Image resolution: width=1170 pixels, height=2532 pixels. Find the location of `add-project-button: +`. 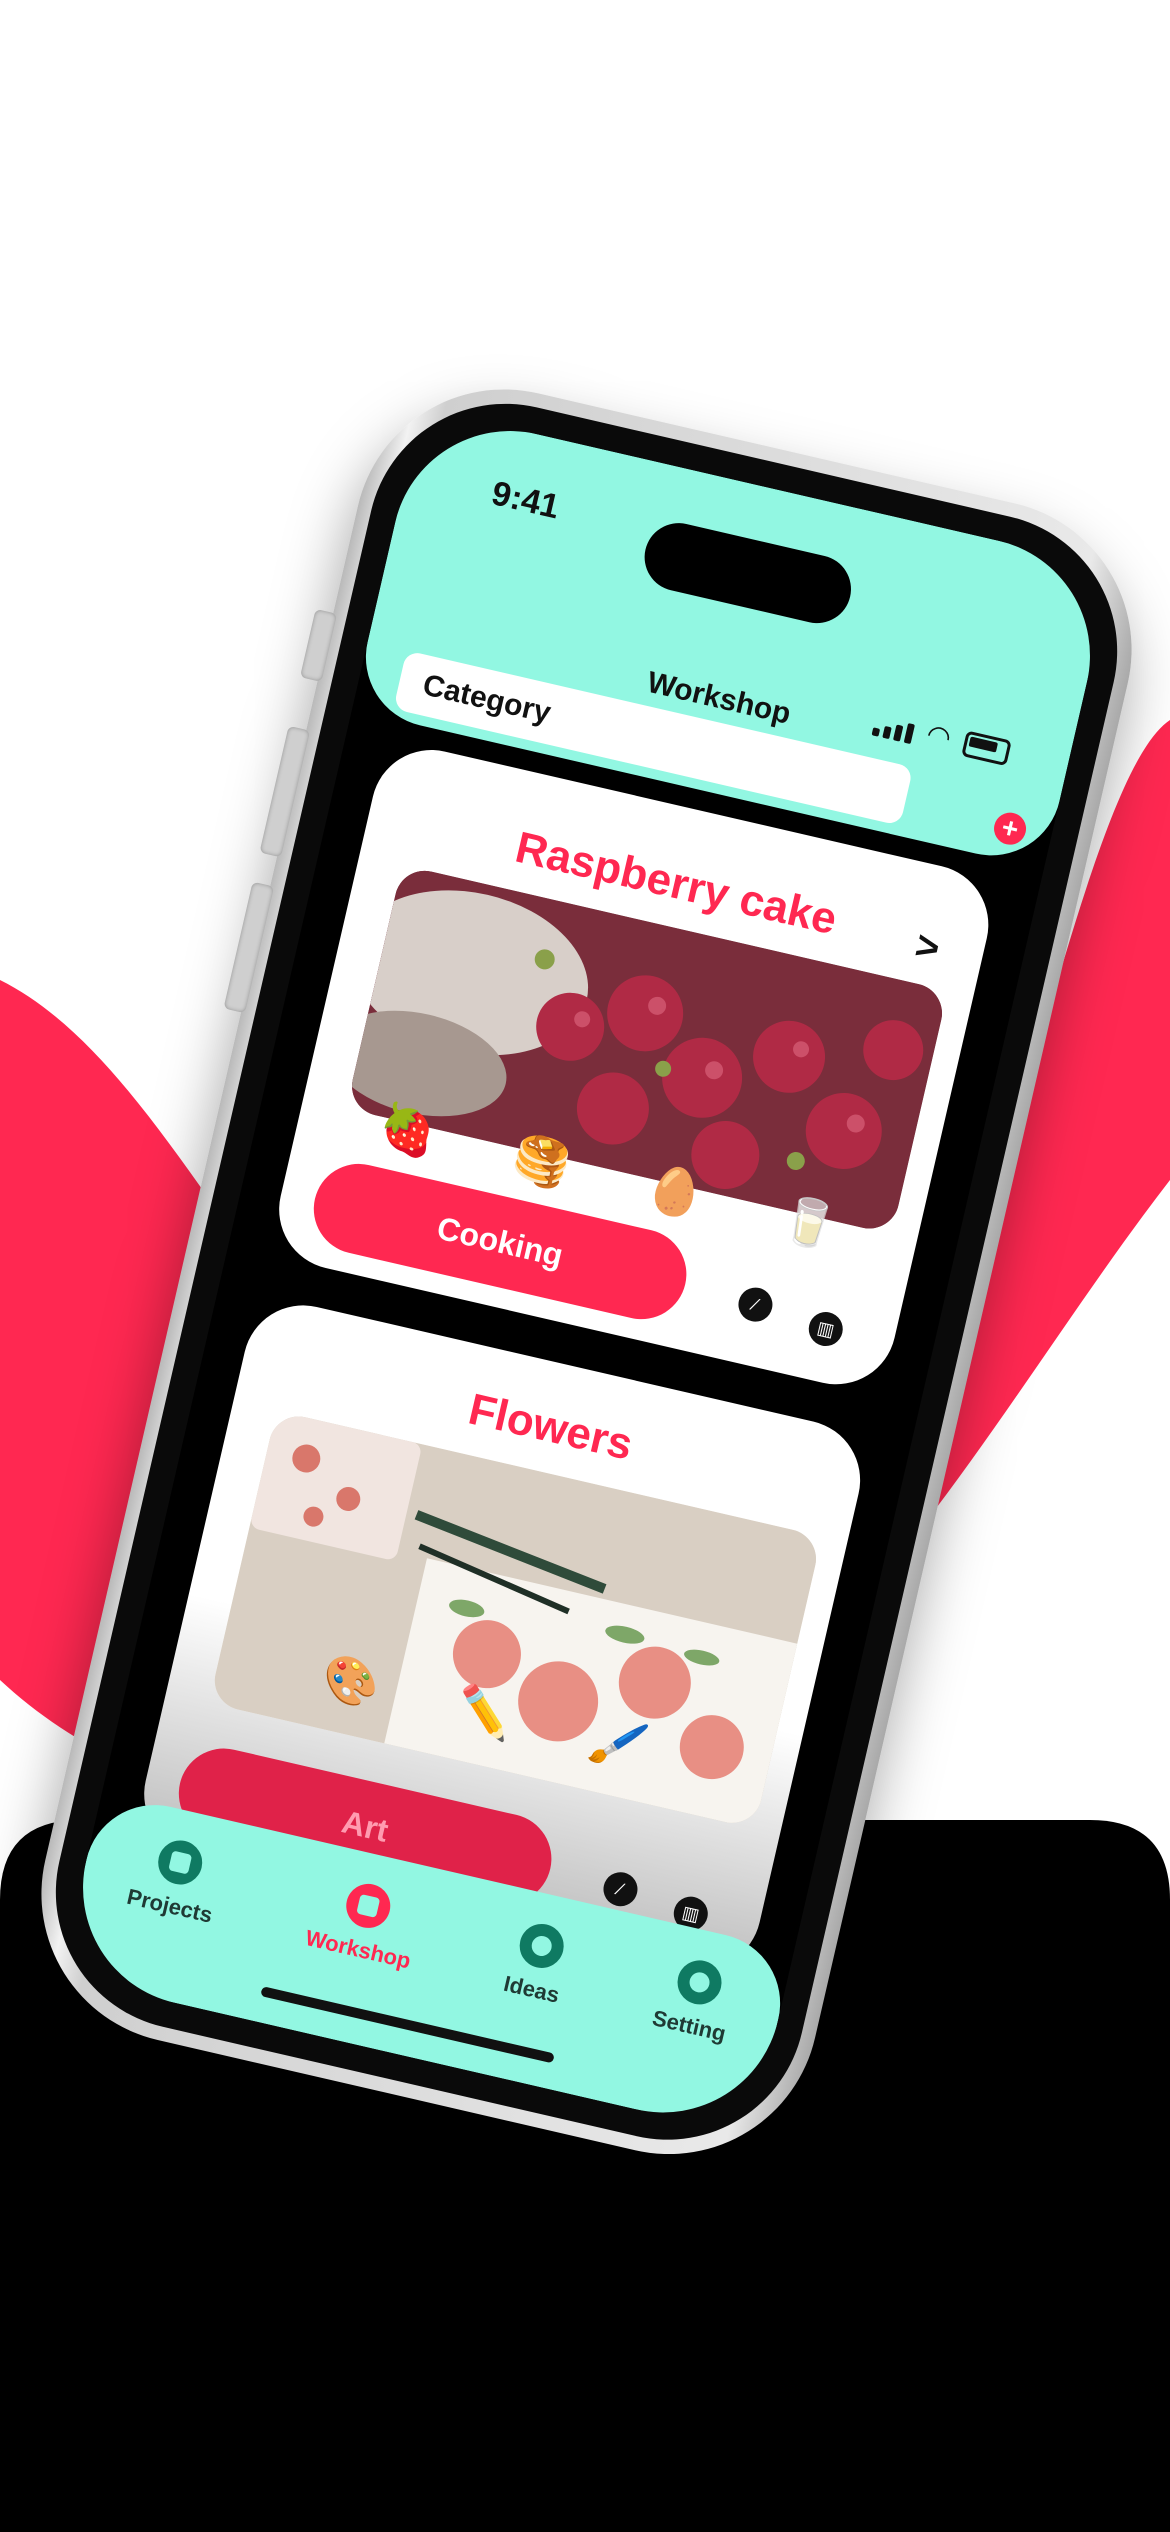

add-project-button: + is located at coordinates (1010, 828).